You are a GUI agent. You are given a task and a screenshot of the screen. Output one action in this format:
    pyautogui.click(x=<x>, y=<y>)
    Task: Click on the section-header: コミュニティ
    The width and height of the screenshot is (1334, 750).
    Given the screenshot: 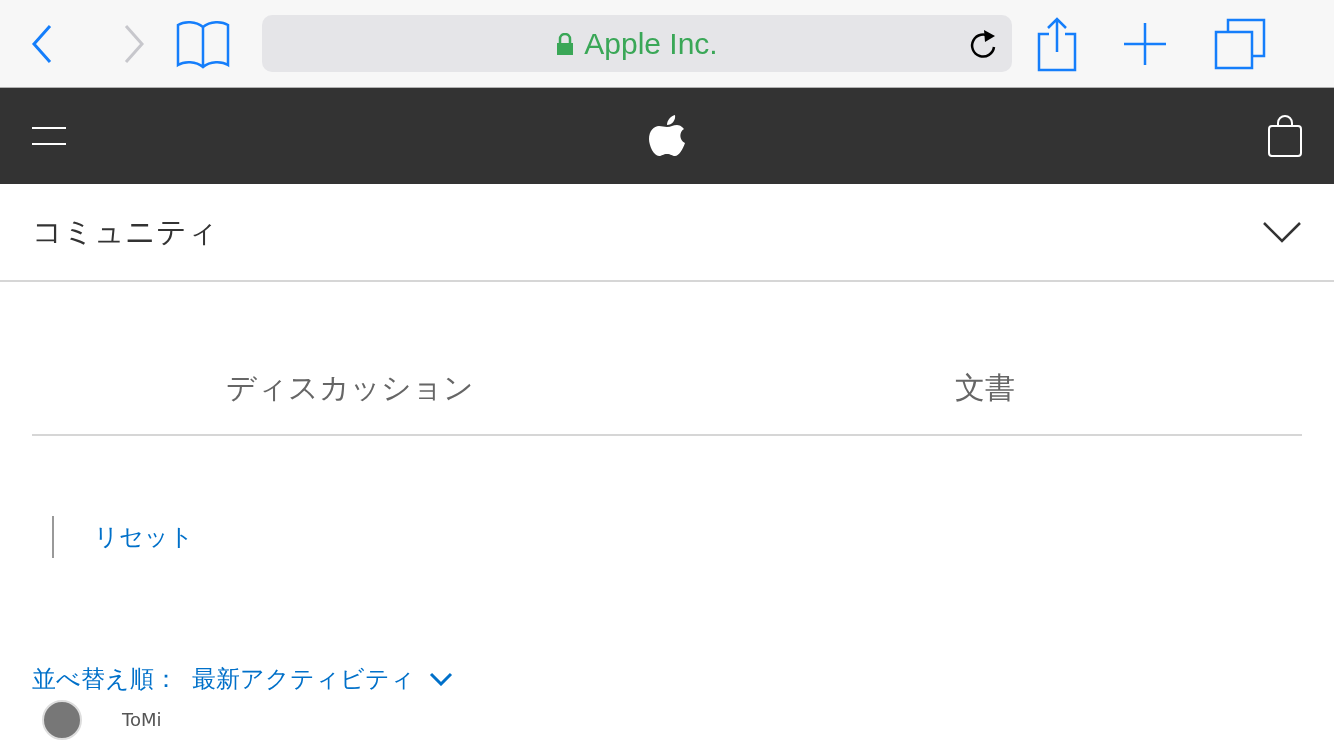 What is the action you would take?
    pyautogui.click(x=667, y=233)
    